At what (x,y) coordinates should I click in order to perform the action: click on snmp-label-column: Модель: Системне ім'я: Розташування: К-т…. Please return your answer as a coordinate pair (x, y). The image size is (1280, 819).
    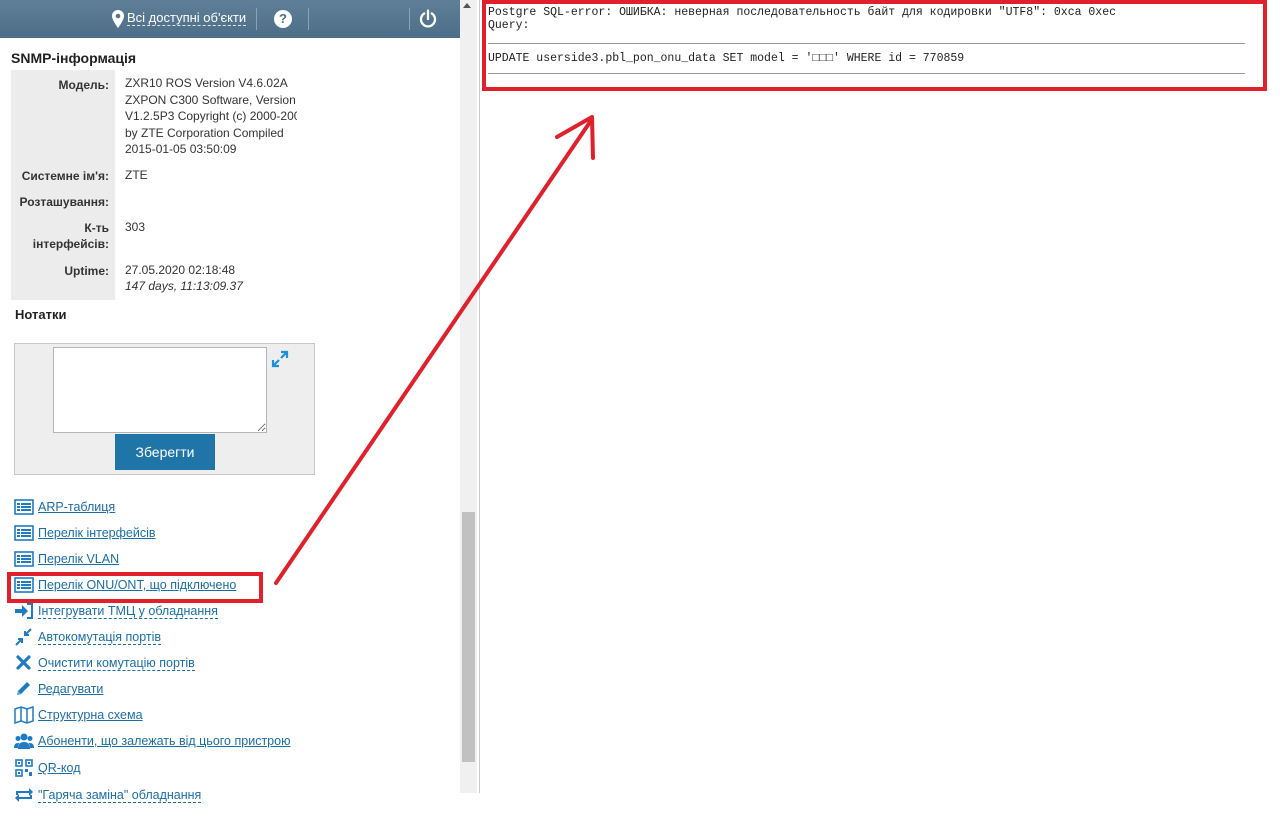
    Looking at the image, I should click on (63, 185).